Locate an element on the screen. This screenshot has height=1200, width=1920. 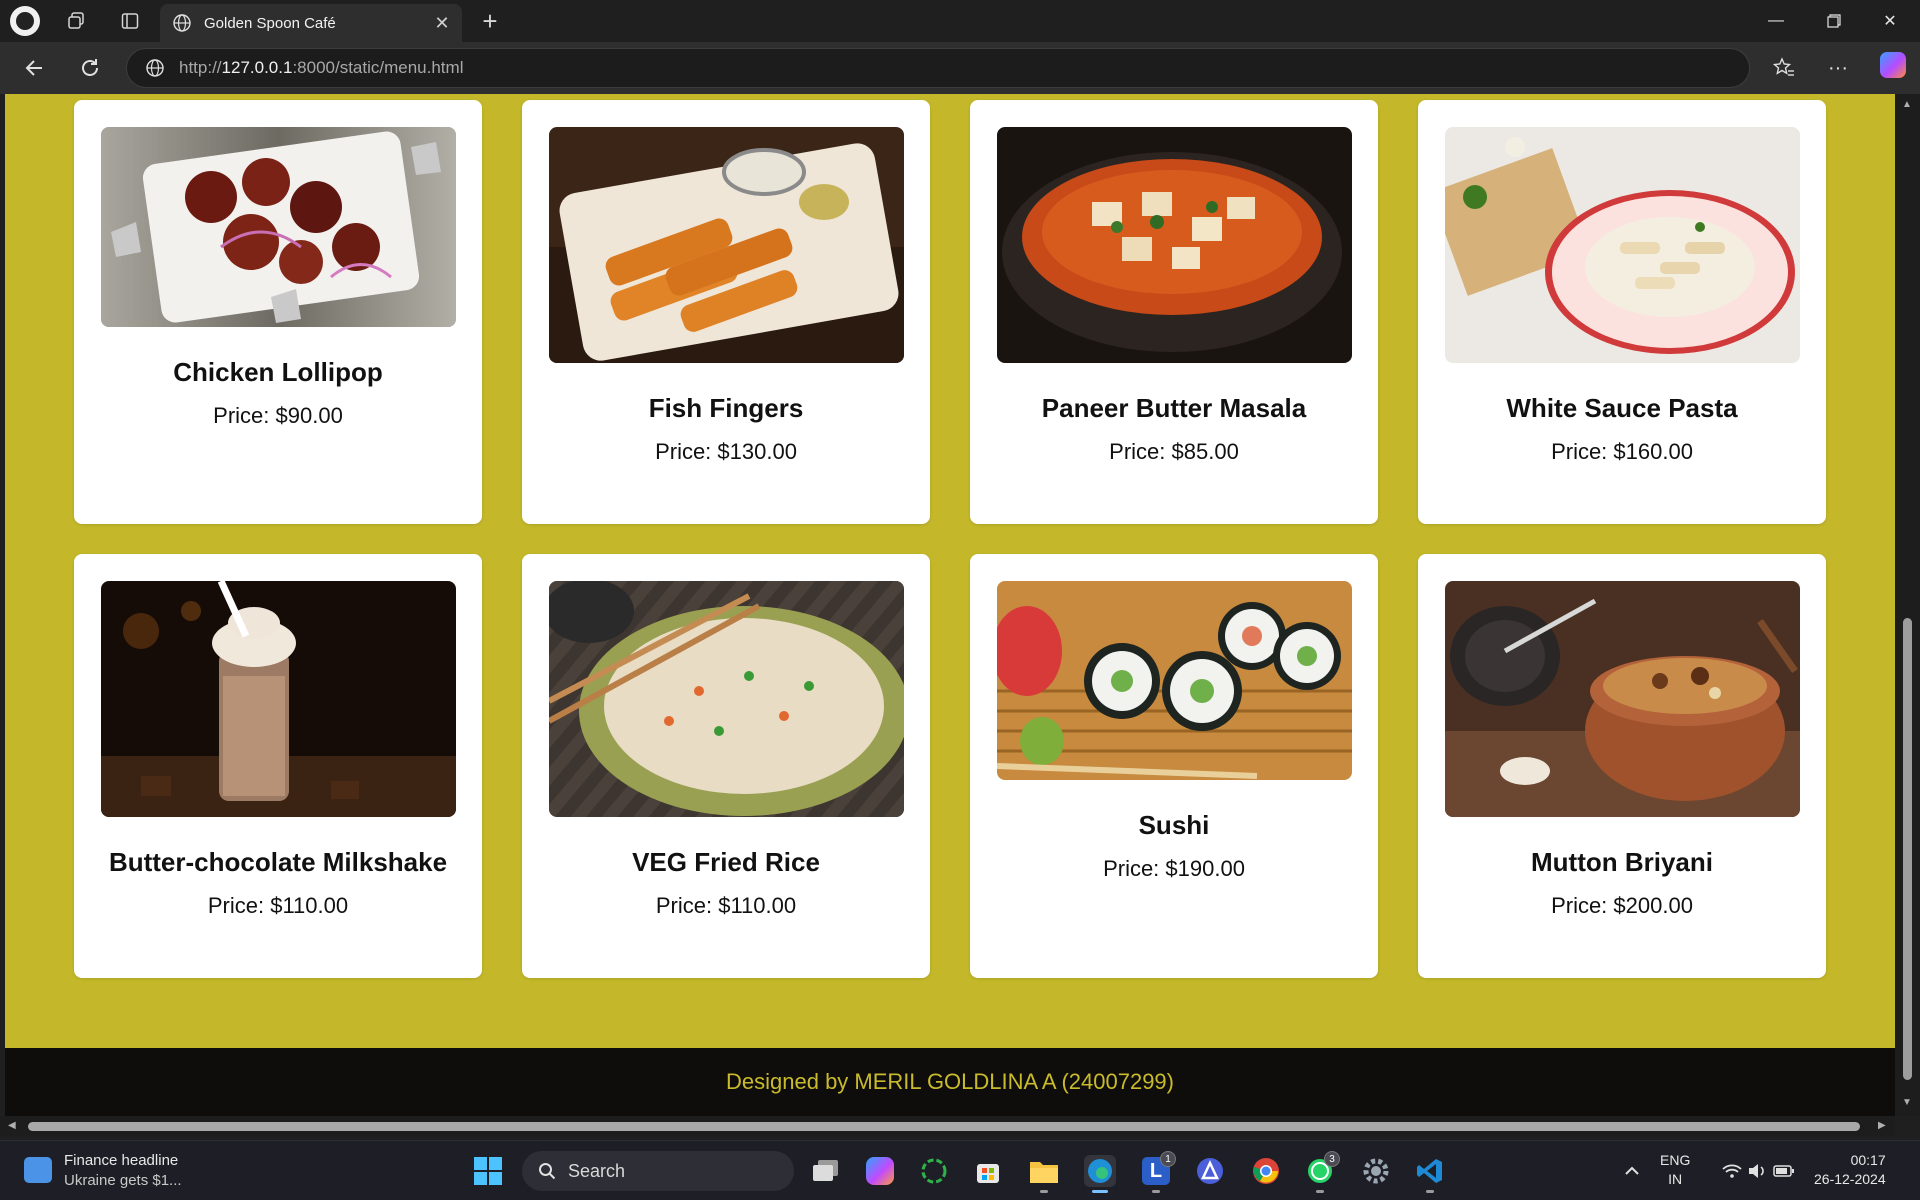
start-icon is located at coordinates (488, 1171).